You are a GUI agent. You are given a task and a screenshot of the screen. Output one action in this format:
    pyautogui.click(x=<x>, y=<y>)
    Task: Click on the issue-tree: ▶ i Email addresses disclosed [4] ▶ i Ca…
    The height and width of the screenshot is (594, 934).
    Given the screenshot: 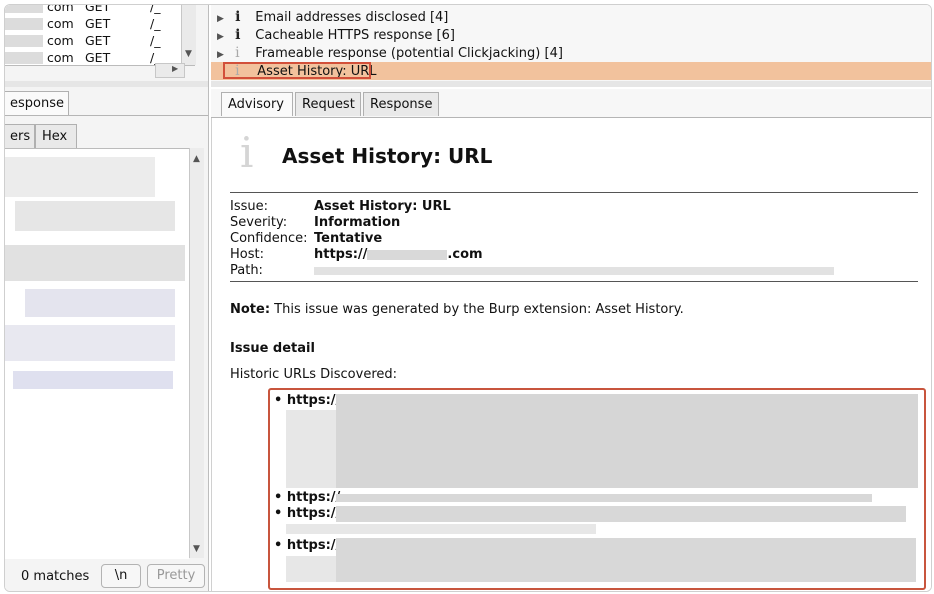 What is the action you would take?
    pyautogui.click(x=571, y=43)
    